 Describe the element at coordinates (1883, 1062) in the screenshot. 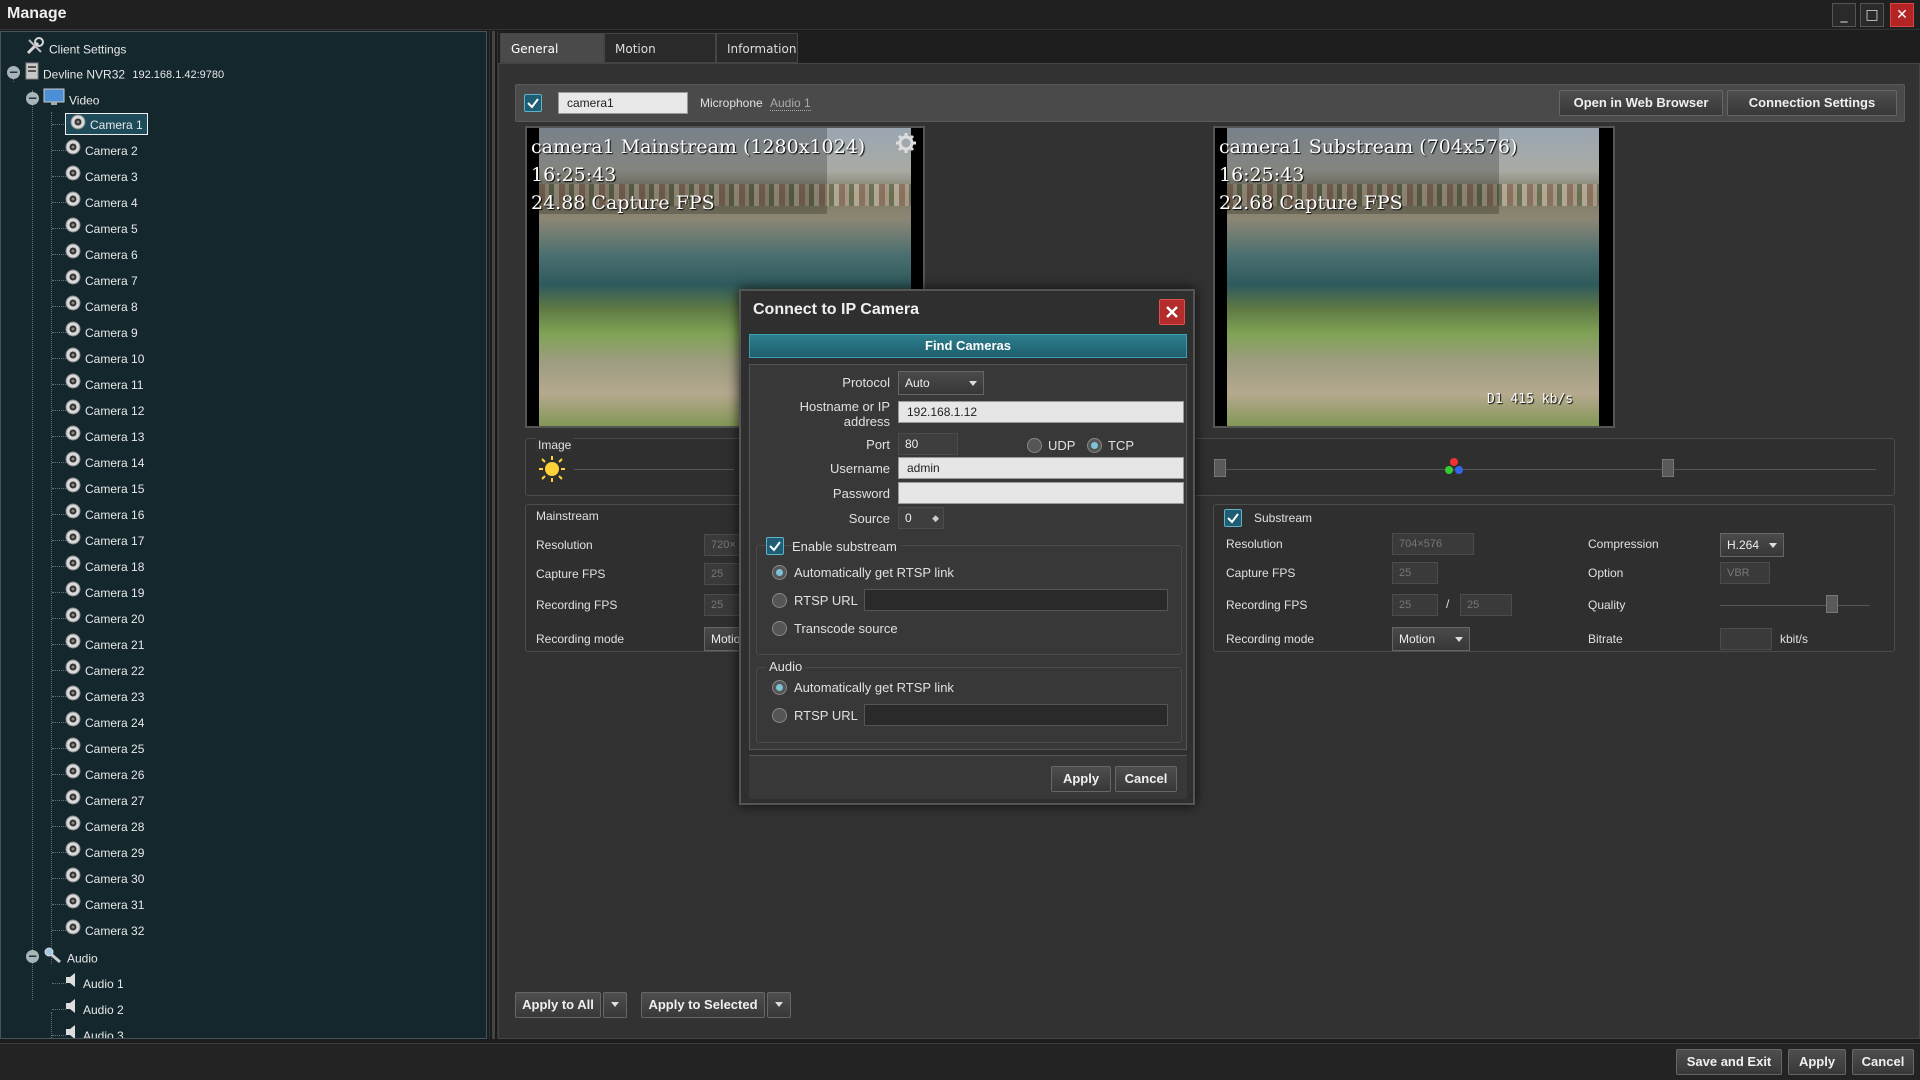

I see `cancel-button: Cancel` at that location.